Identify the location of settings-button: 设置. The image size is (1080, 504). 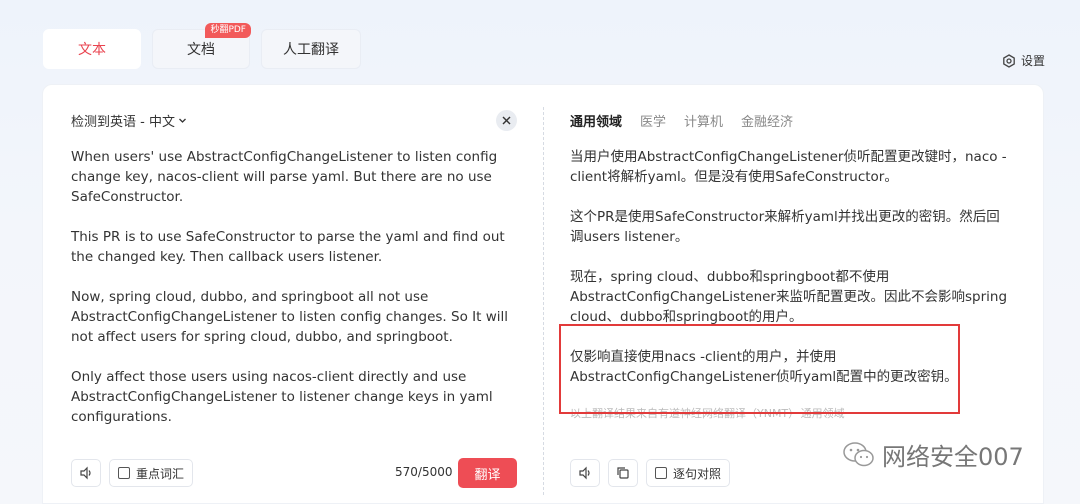
(1023, 60).